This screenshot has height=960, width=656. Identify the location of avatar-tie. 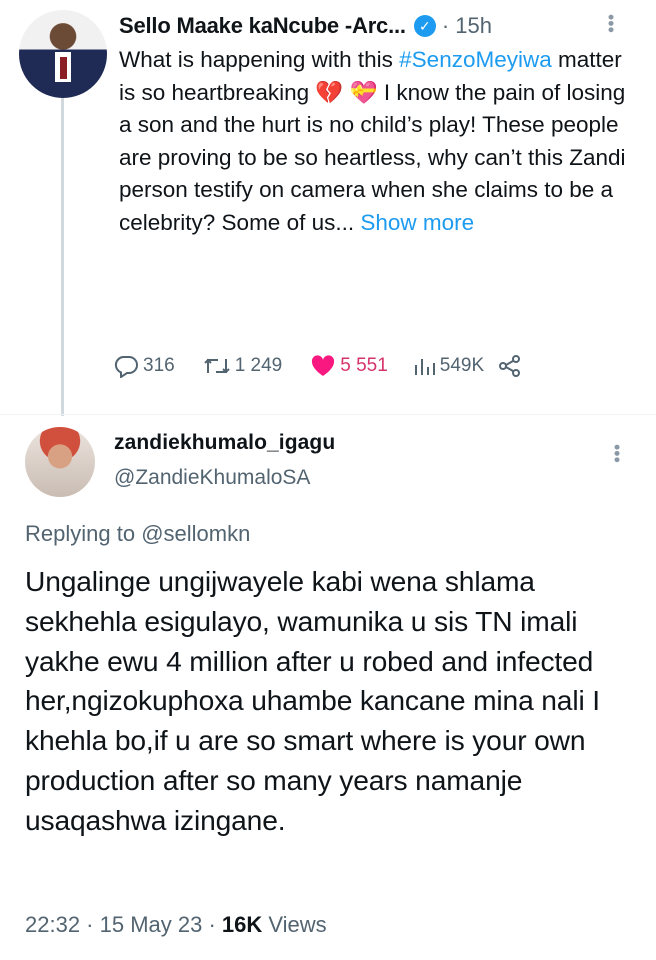
(63, 68).